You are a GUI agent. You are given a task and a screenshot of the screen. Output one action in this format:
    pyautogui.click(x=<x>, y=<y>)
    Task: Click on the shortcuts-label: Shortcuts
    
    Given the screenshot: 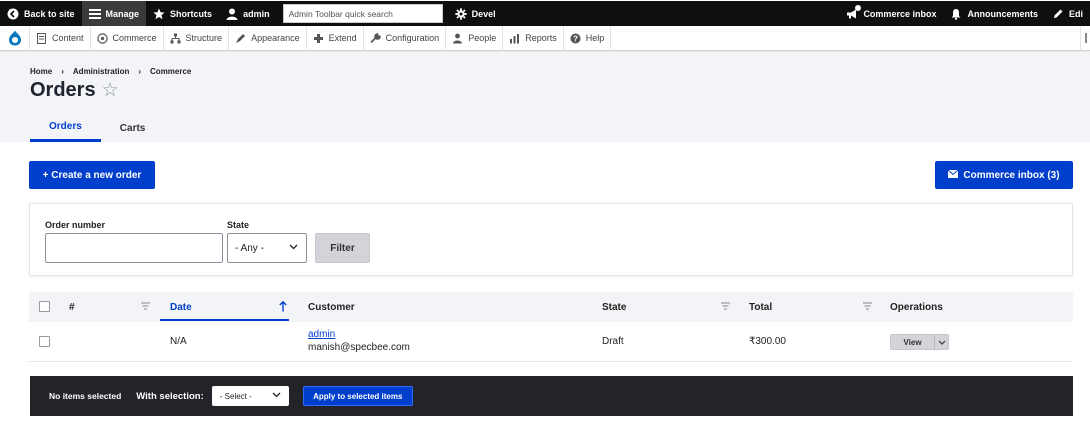 What is the action you would take?
    pyautogui.click(x=191, y=13)
    